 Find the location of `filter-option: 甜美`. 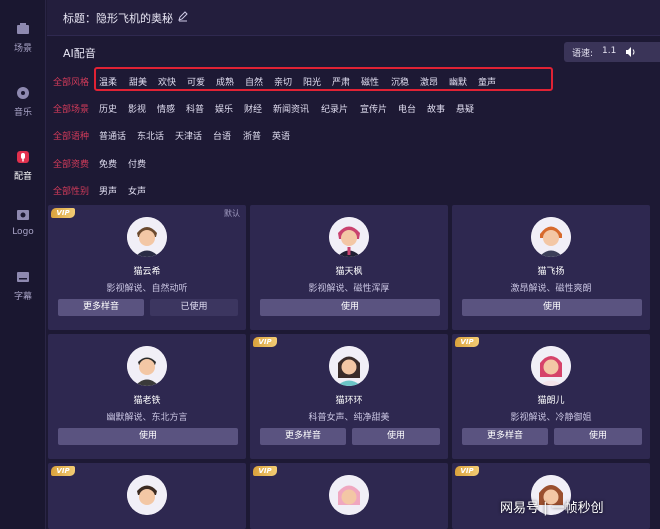

filter-option: 甜美 is located at coordinates (138, 81).